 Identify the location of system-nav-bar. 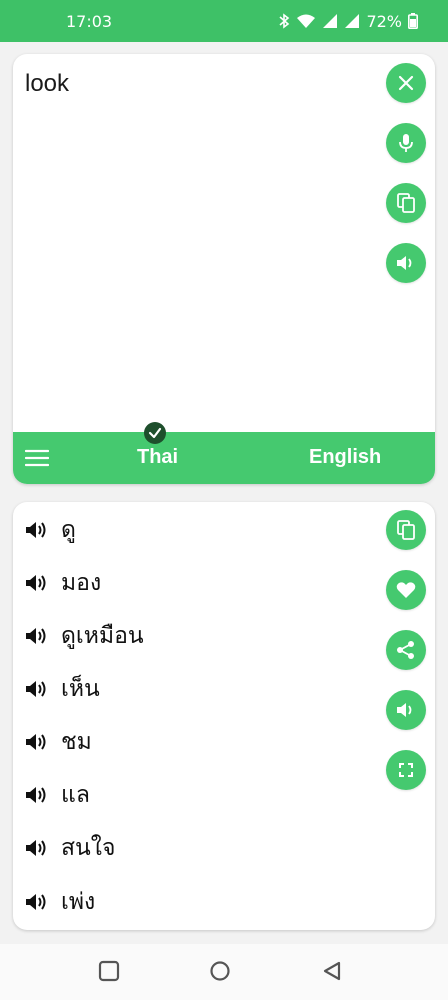
(224, 972).